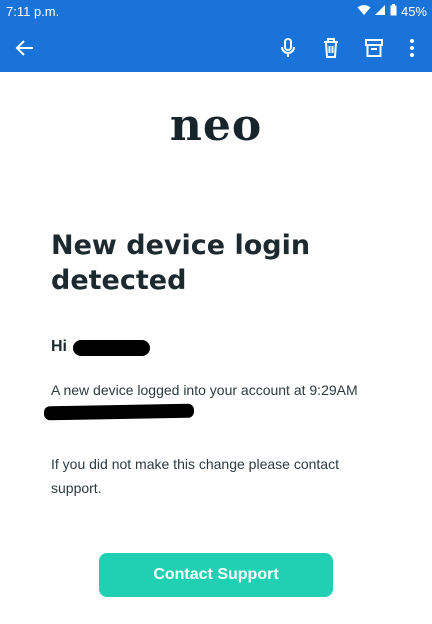 This screenshot has width=432, height=624. I want to click on redacted-name, so click(111, 348).